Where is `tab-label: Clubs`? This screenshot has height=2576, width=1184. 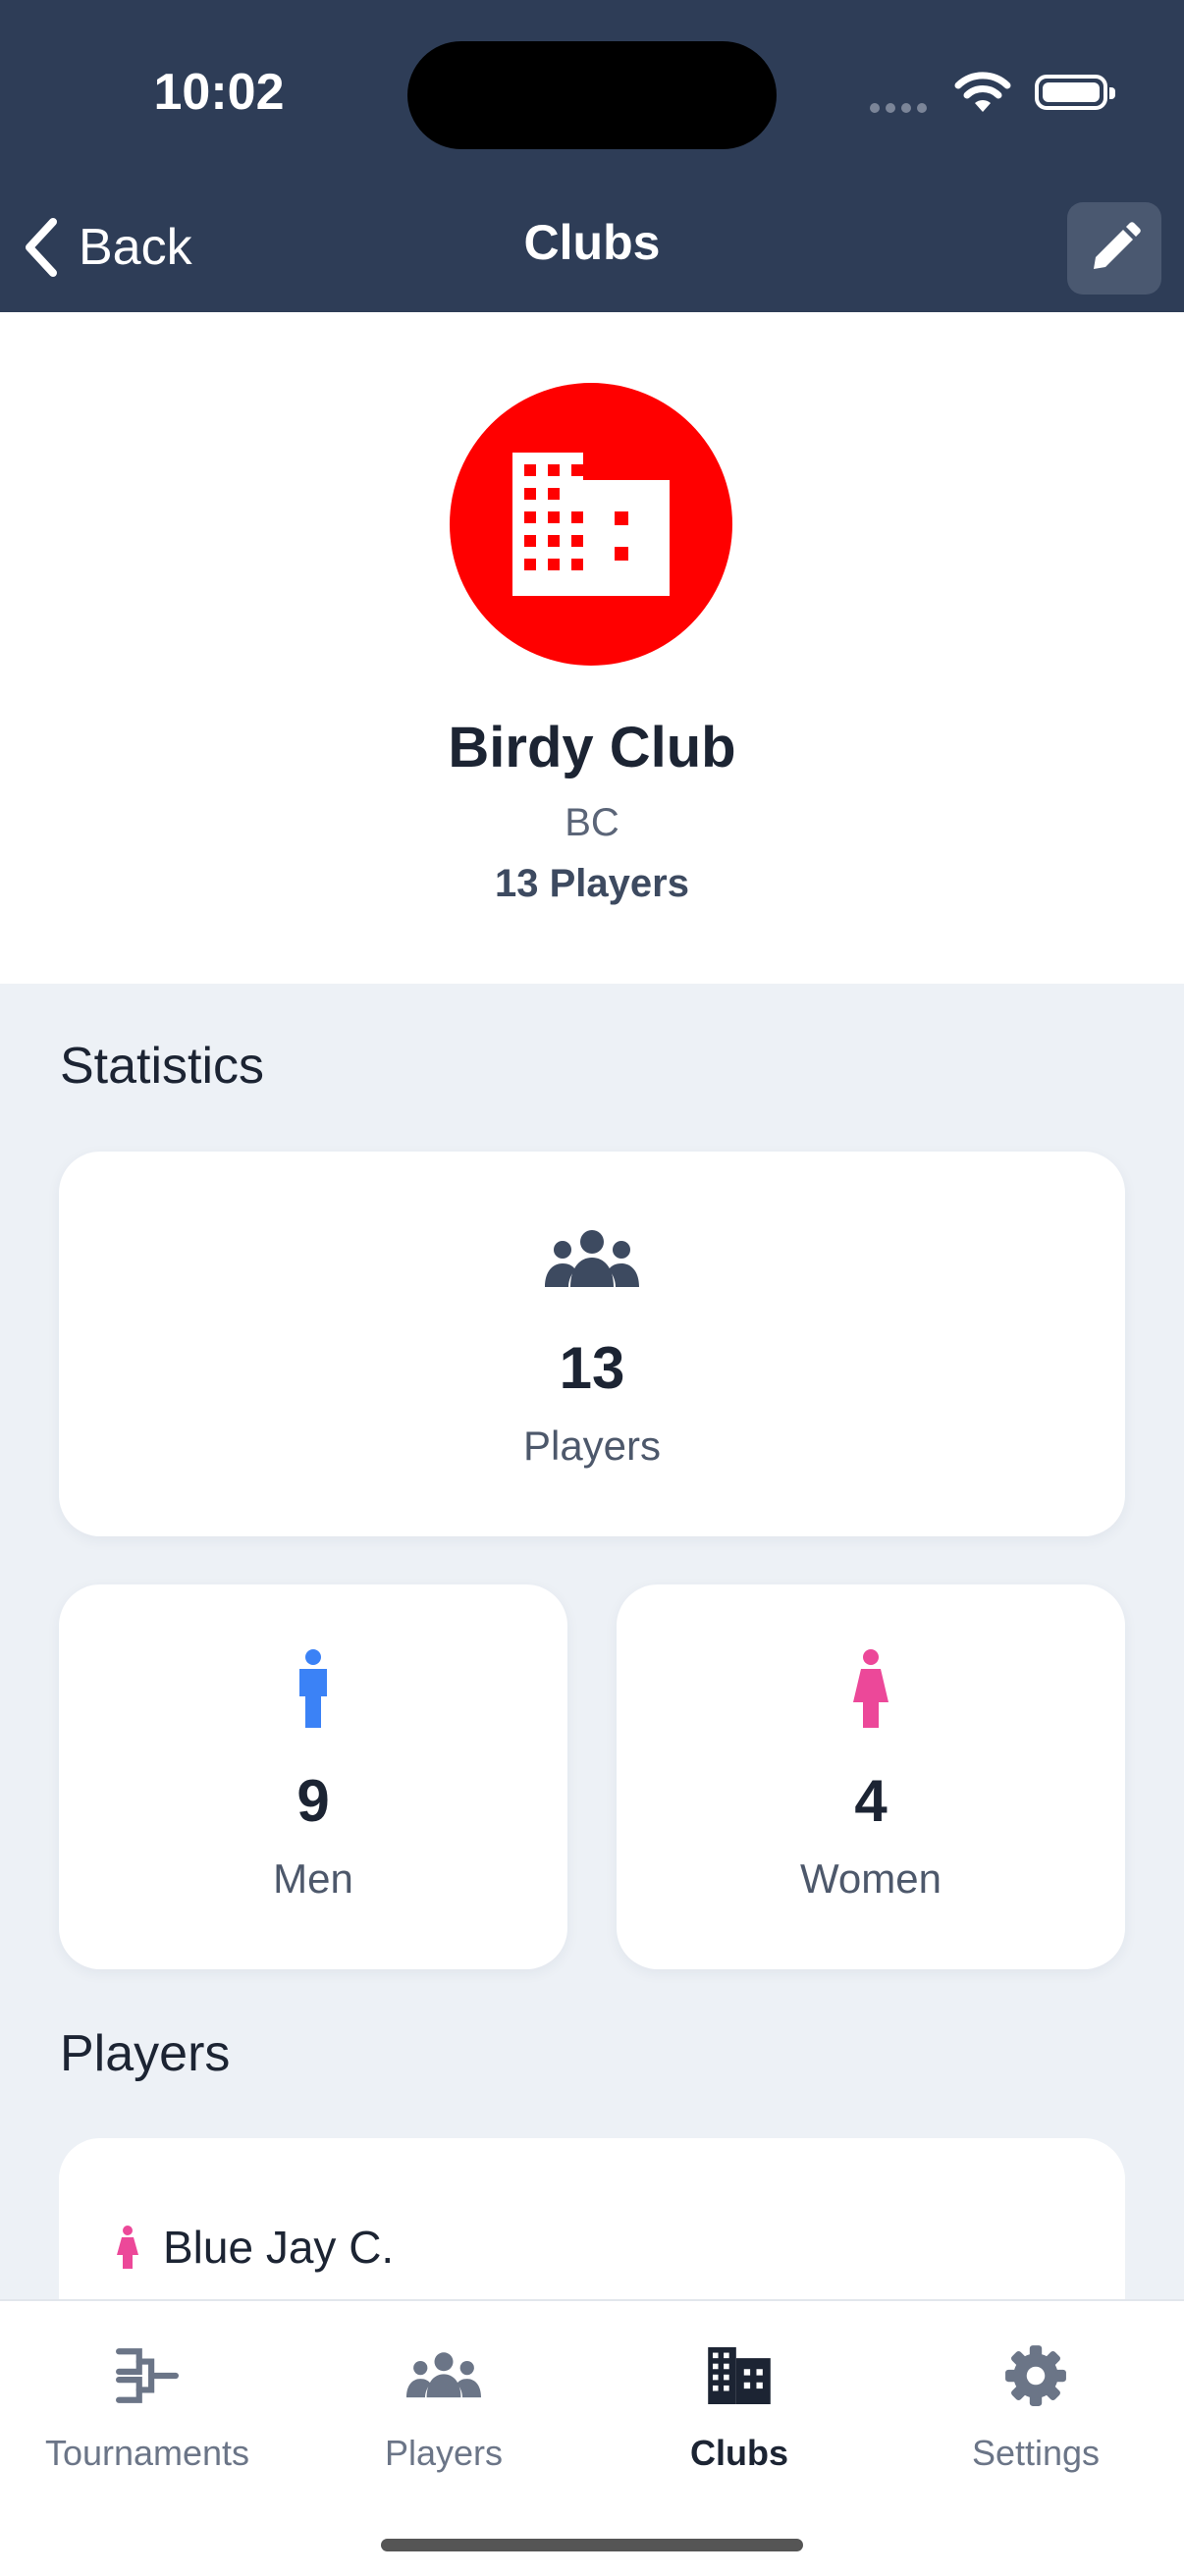
tab-label: Clubs is located at coordinates (738, 2453).